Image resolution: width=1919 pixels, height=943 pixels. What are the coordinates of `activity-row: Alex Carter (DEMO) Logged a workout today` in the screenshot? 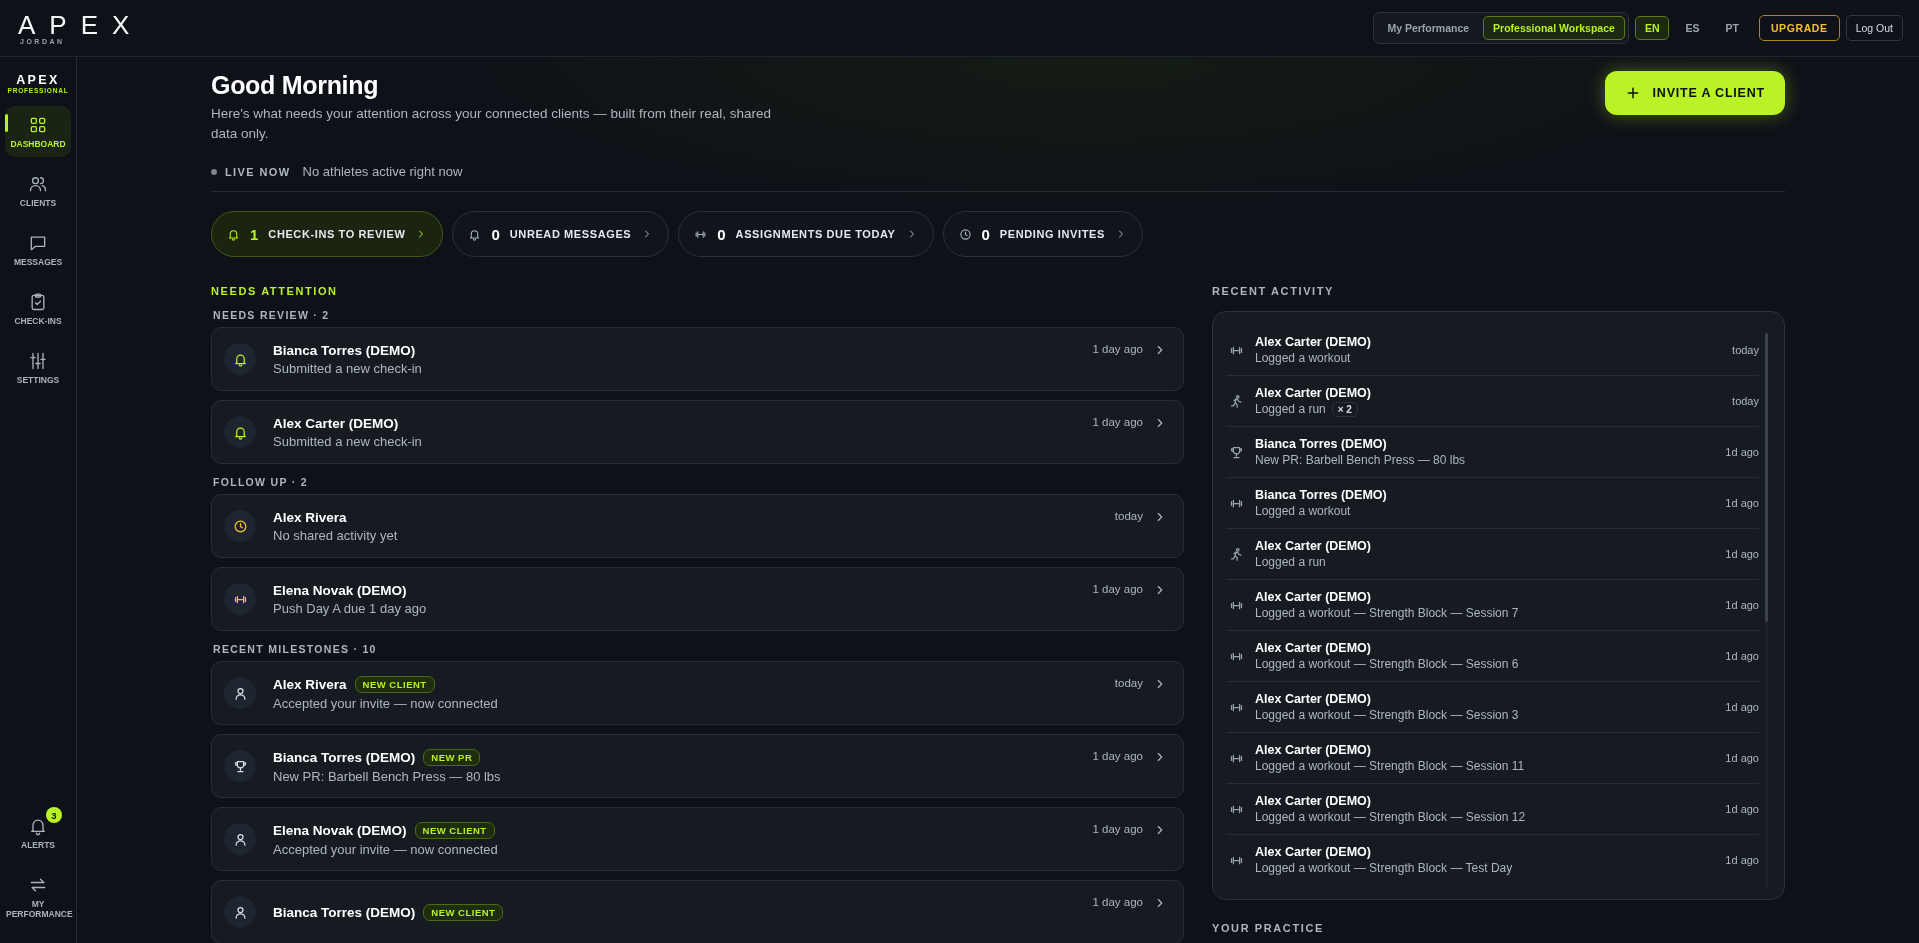 It's located at (1492, 350).